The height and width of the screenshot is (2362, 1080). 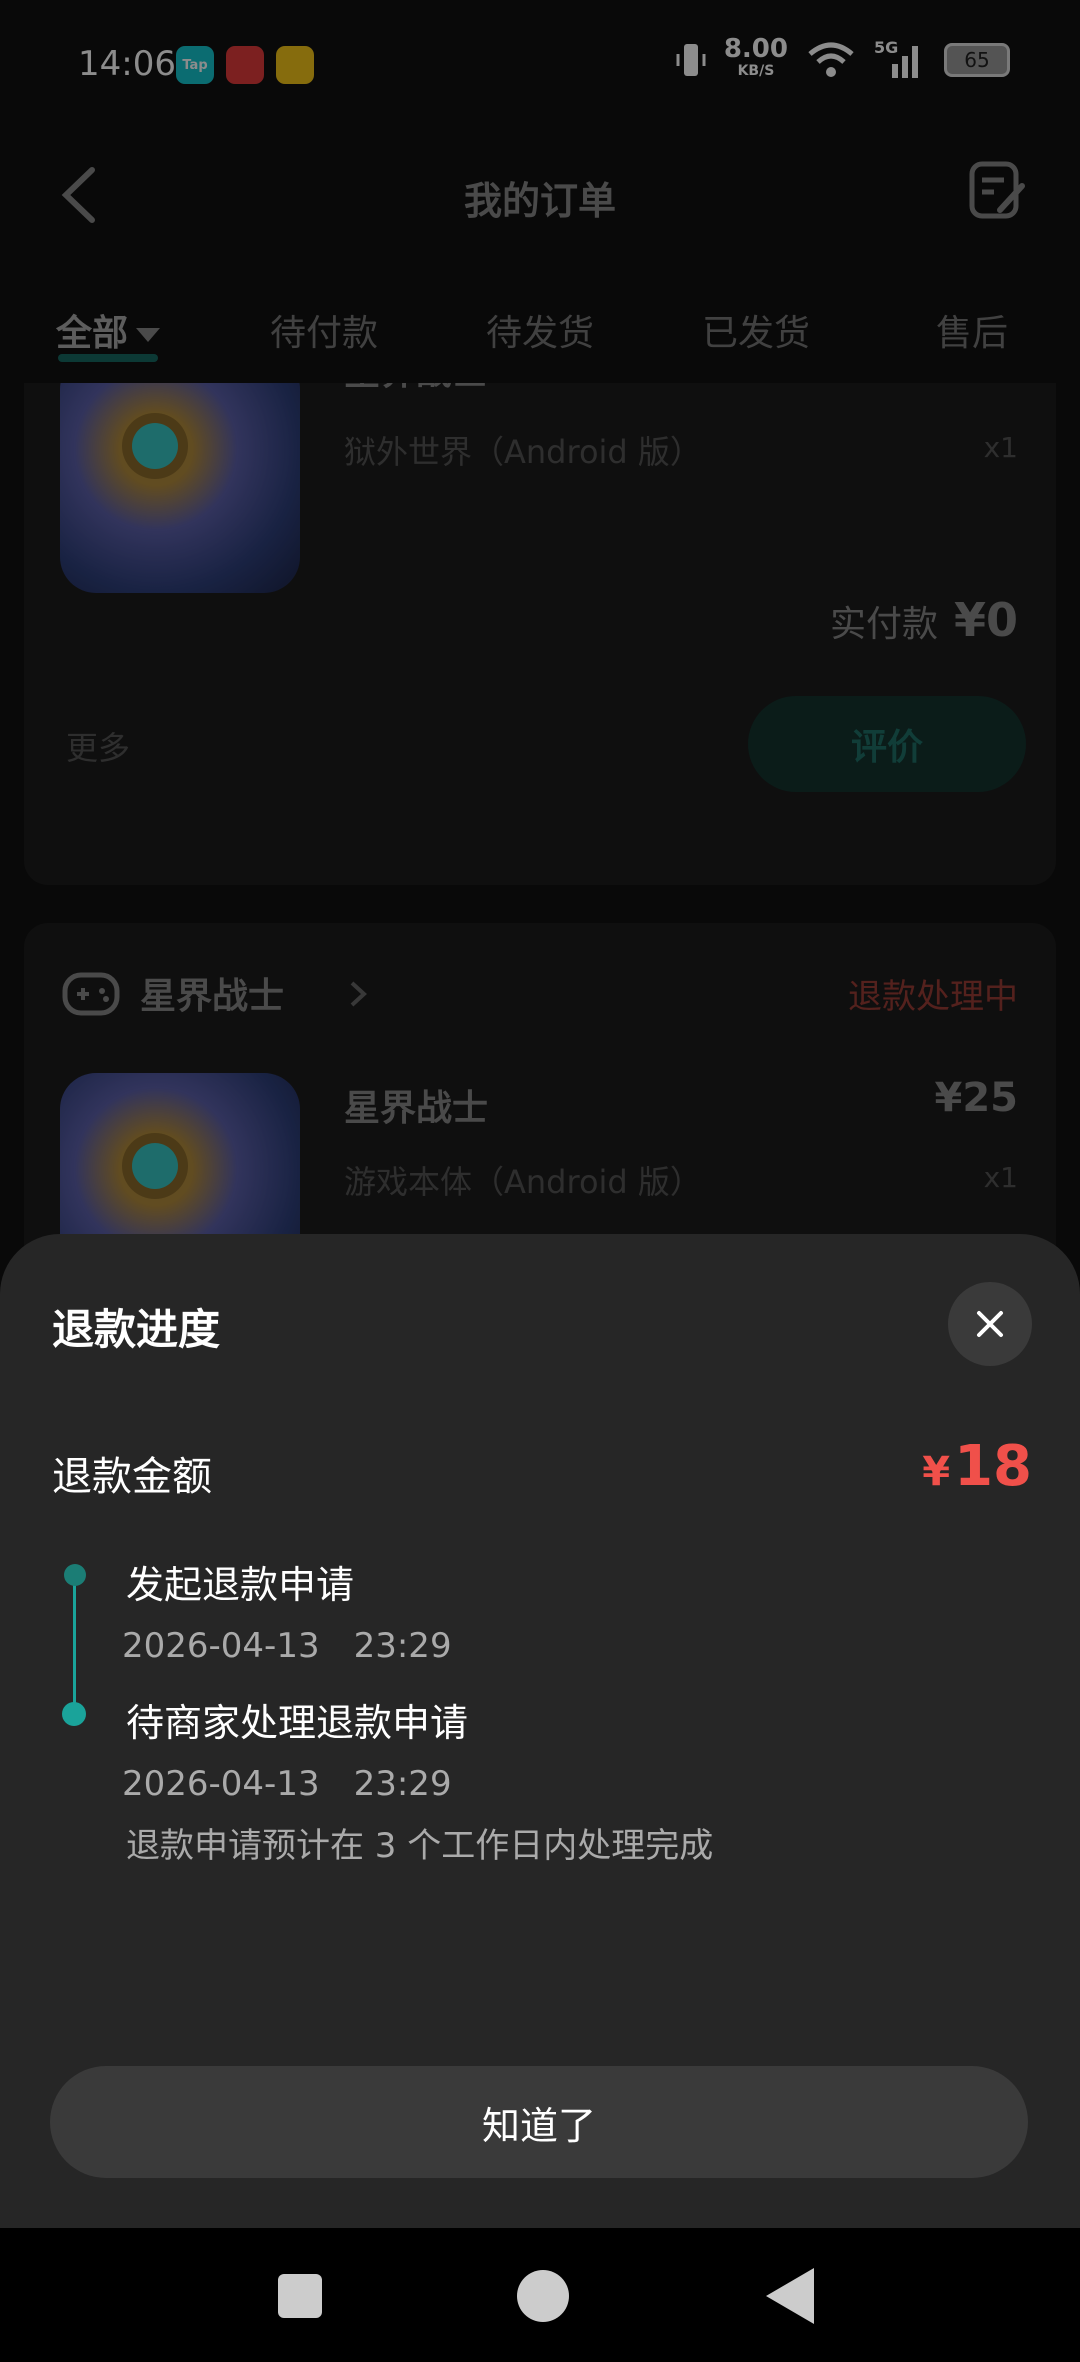 What do you see at coordinates (420, 1846) in the screenshot?
I see `step-note: 退款申请预计在 3 个工作日内处理完成` at bounding box center [420, 1846].